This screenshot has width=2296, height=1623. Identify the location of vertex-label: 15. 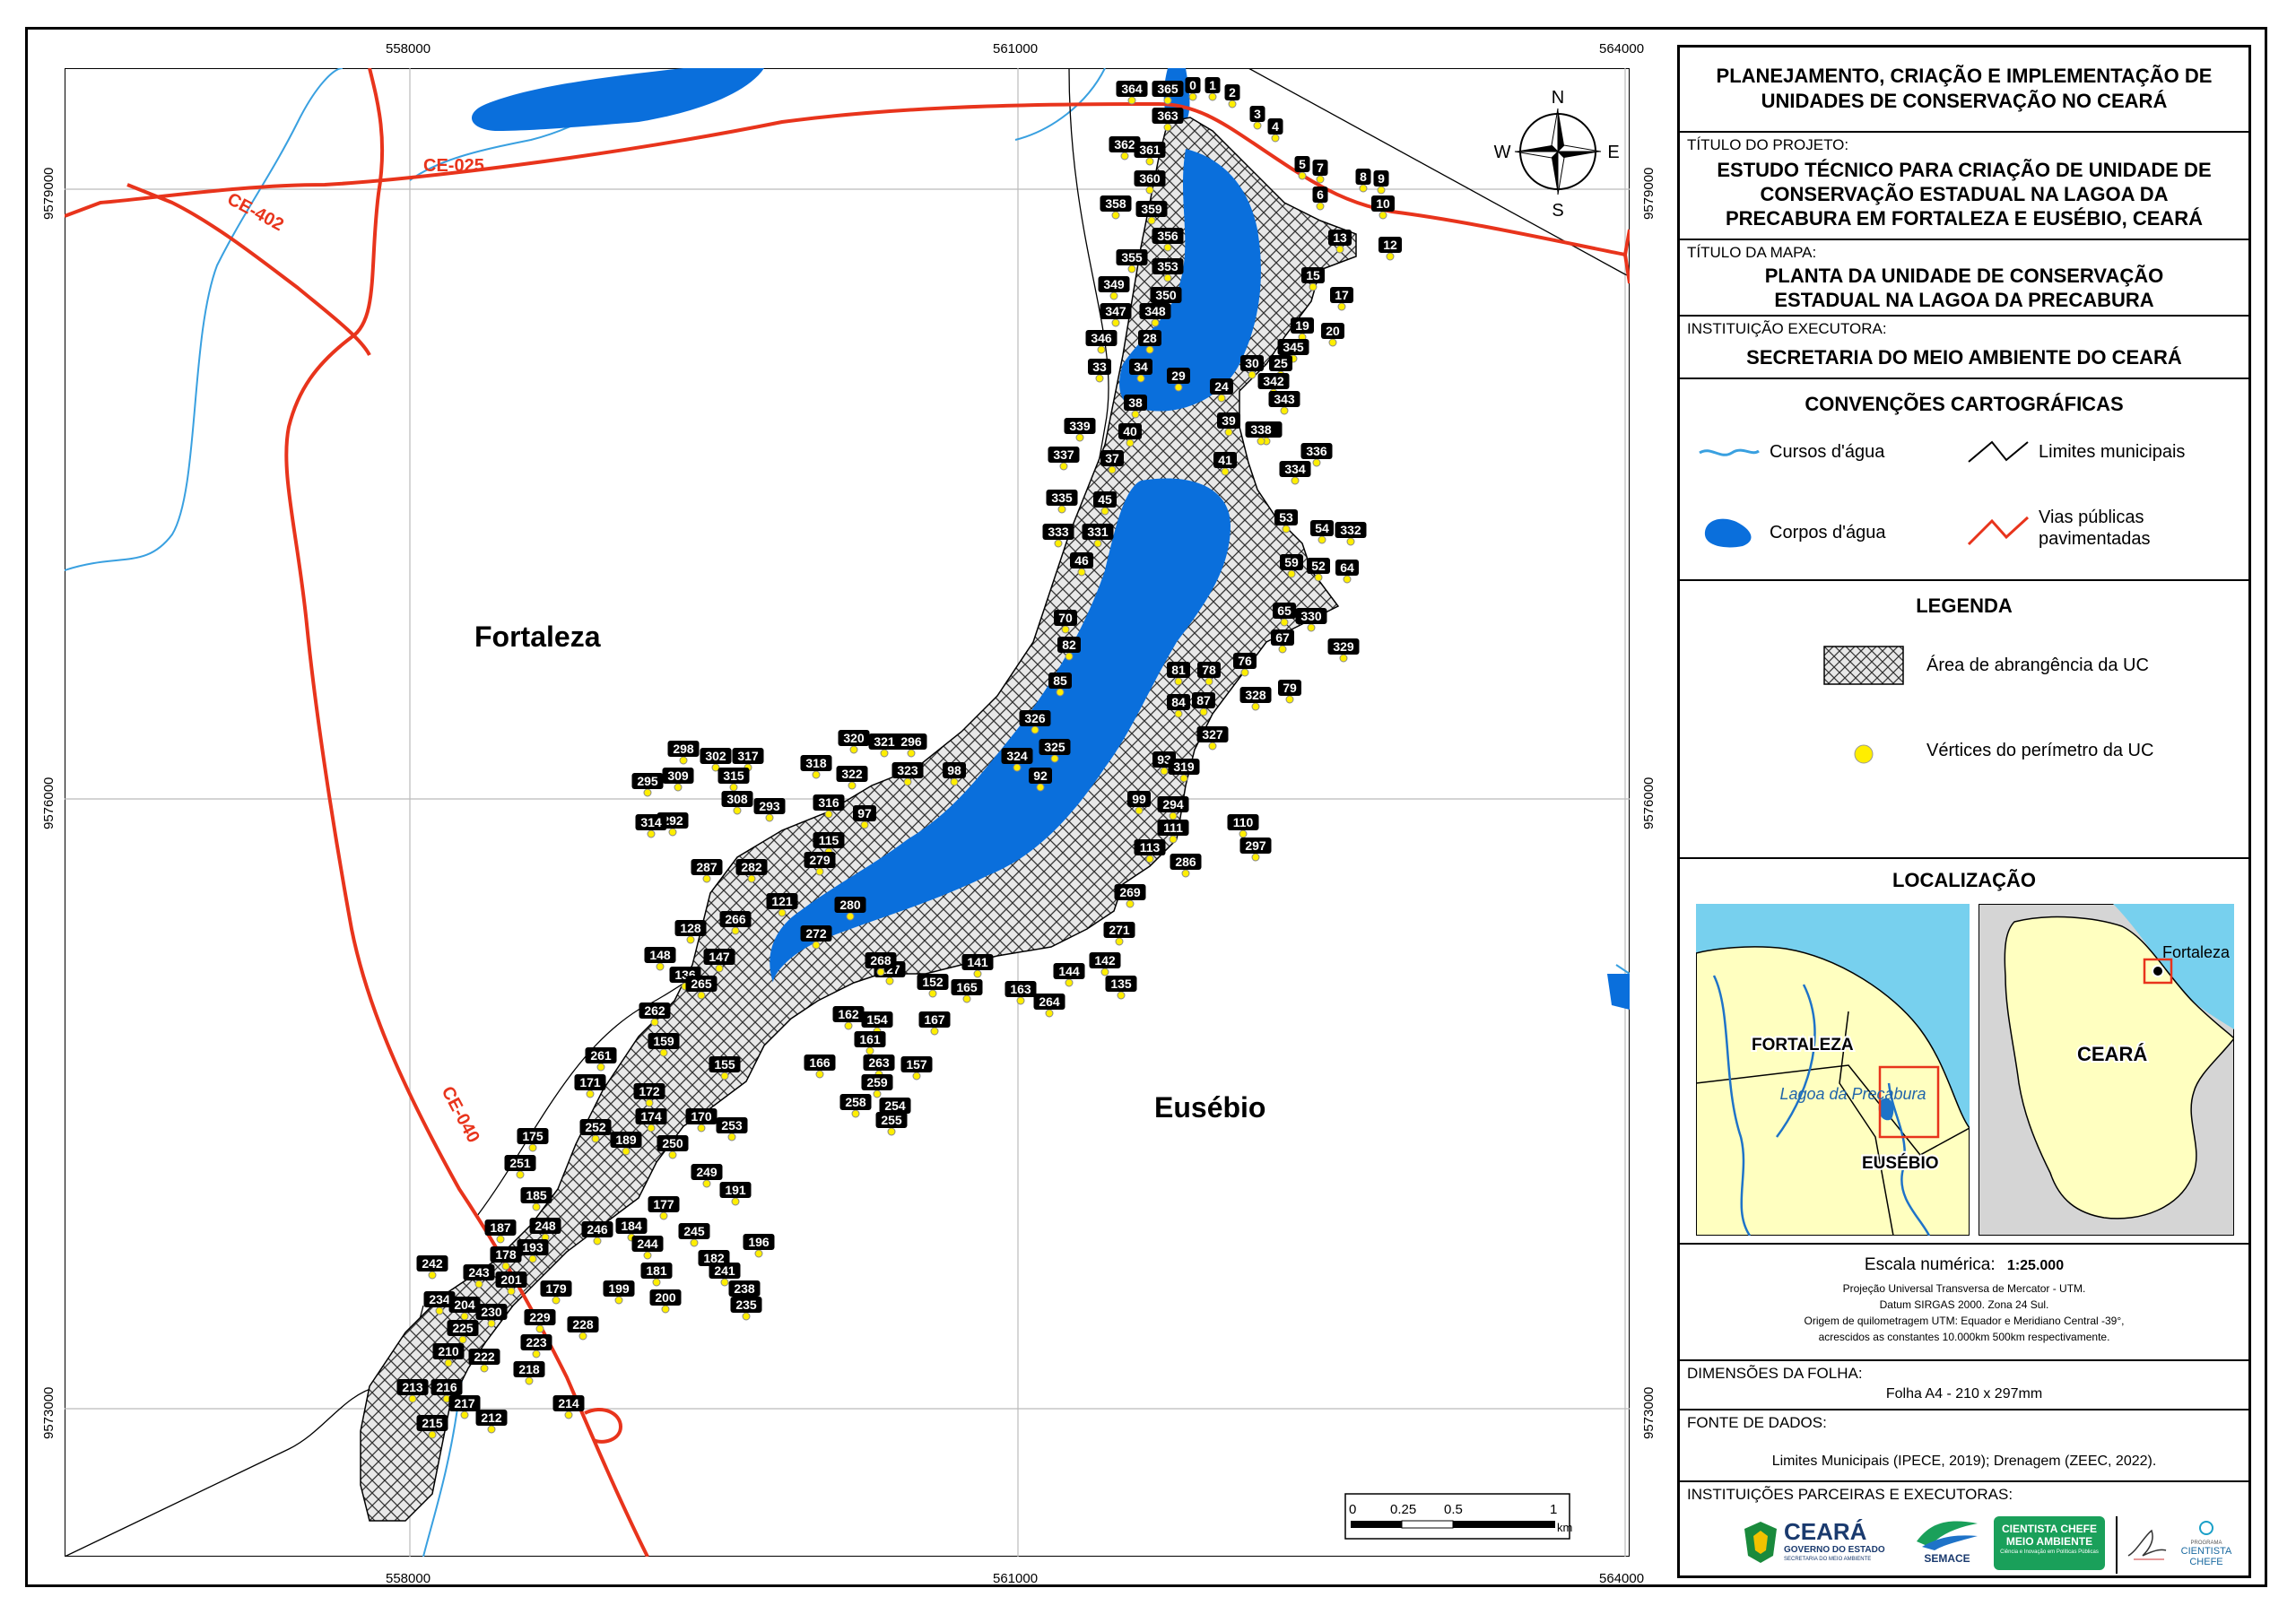
(1313, 275).